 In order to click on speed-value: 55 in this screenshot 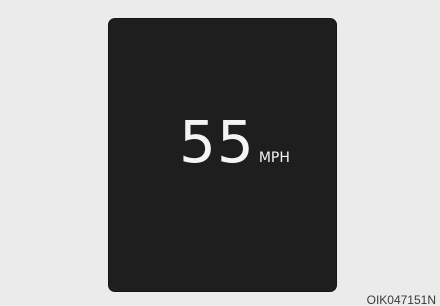, I will do `click(217, 142)`.